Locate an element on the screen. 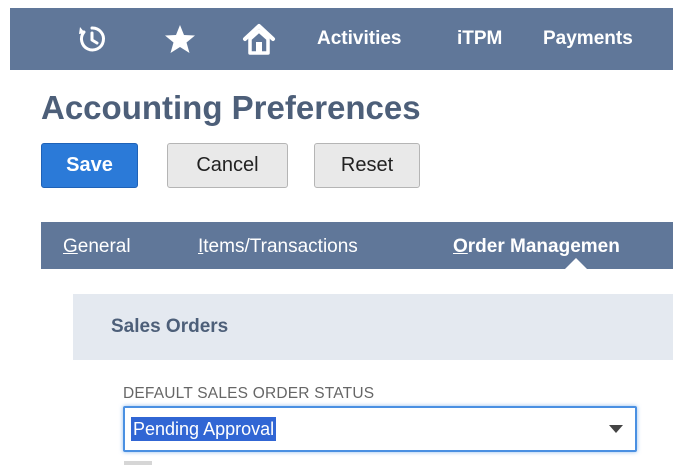  nav-link-itpm: iTPM is located at coordinates (479, 39).